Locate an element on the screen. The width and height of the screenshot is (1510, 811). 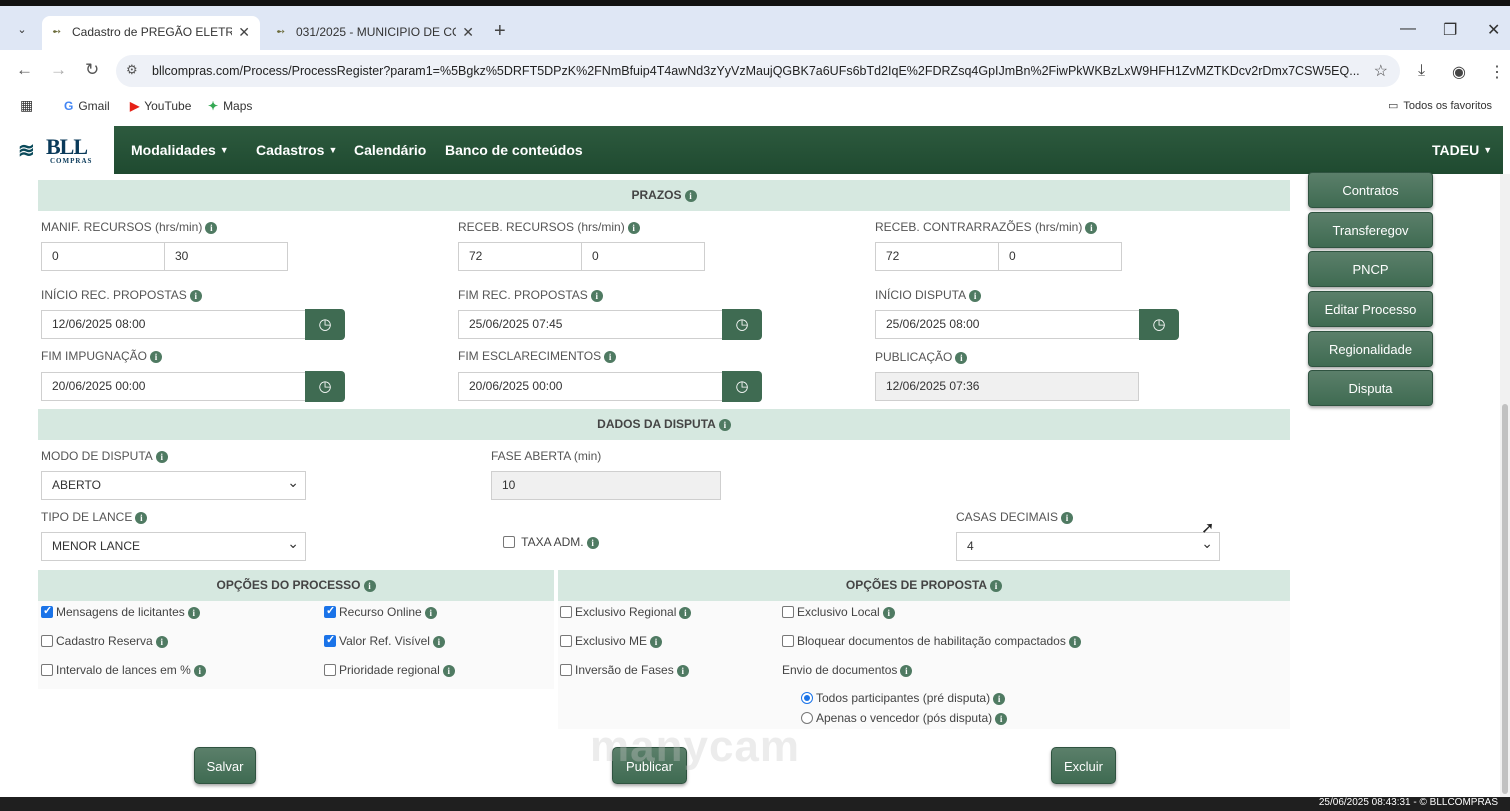
receb-contrarrazoes-min-input: 0 is located at coordinates (1060, 256).